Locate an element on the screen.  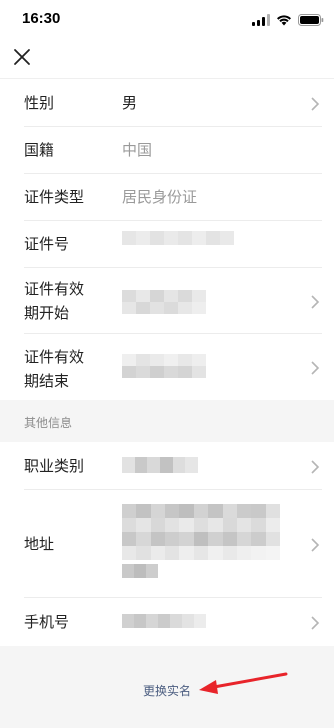
status-bar: 16:30 is located at coordinates (167, 18).